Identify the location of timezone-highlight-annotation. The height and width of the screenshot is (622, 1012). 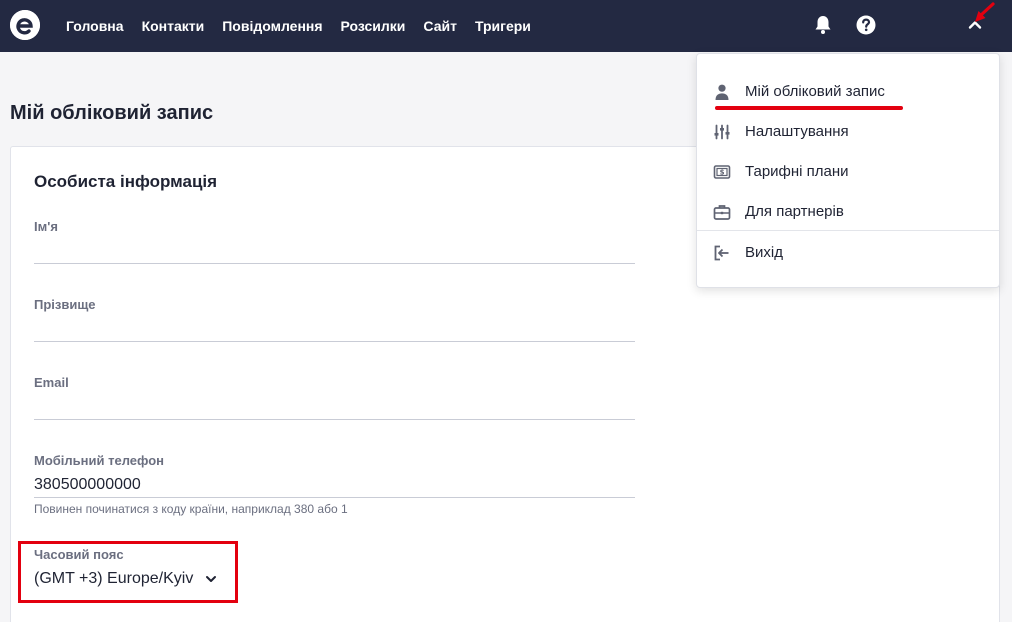
(128, 572).